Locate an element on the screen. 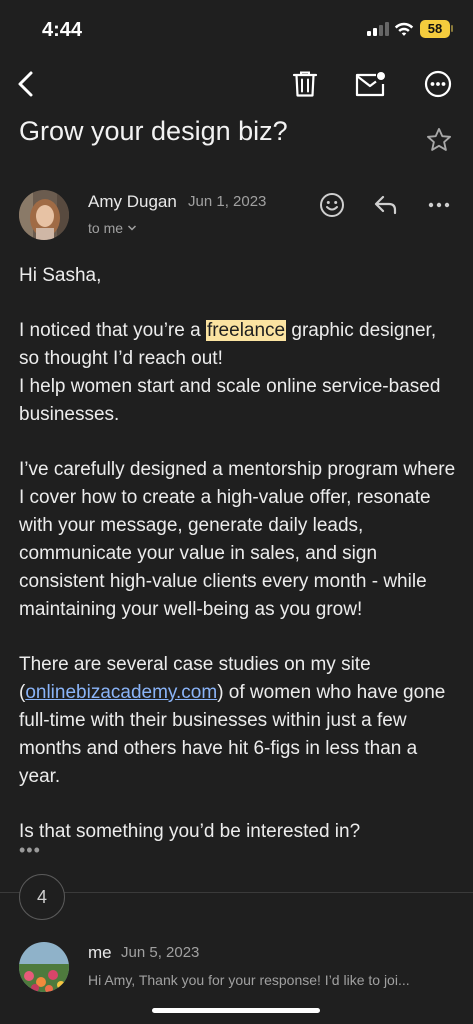 The width and height of the screenshot is (473, 1024). trash-icon is located at coordinates (305, 84).